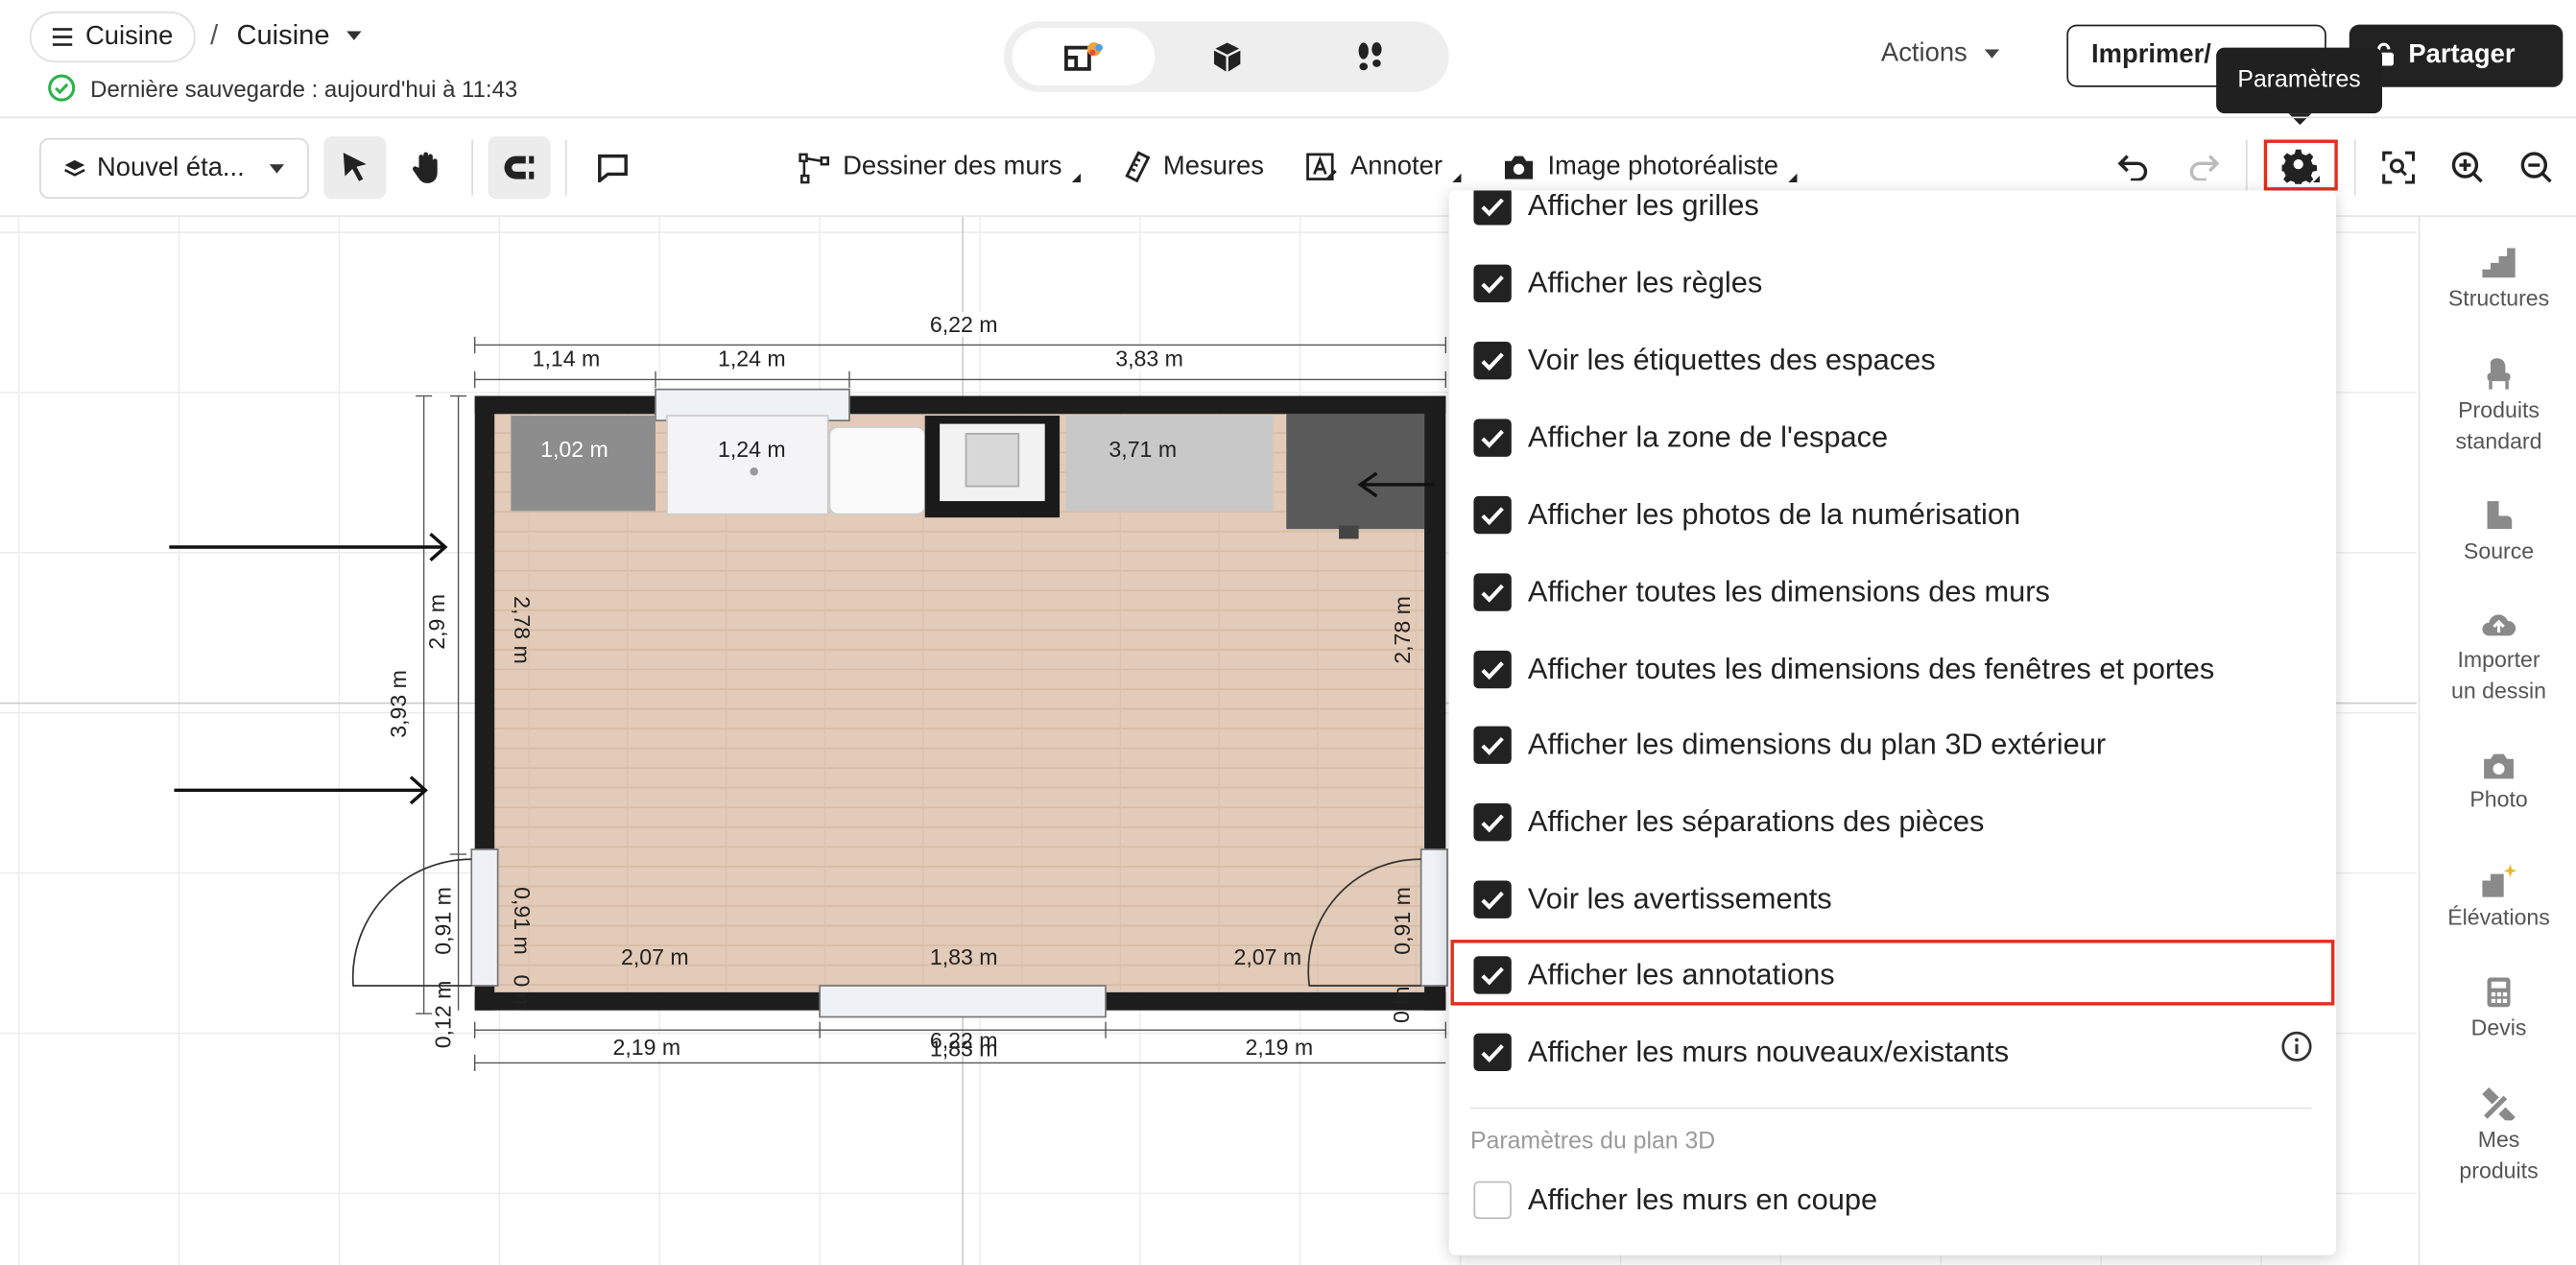  Describe the element at coordinates (2354, 167) in the screenshot. I see `toolbar-divider` at that location.